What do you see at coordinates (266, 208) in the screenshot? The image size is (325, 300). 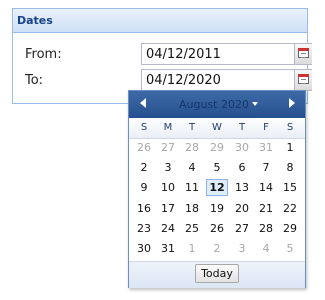 I see `day-cell: 21` at bounding box center [266, 208].